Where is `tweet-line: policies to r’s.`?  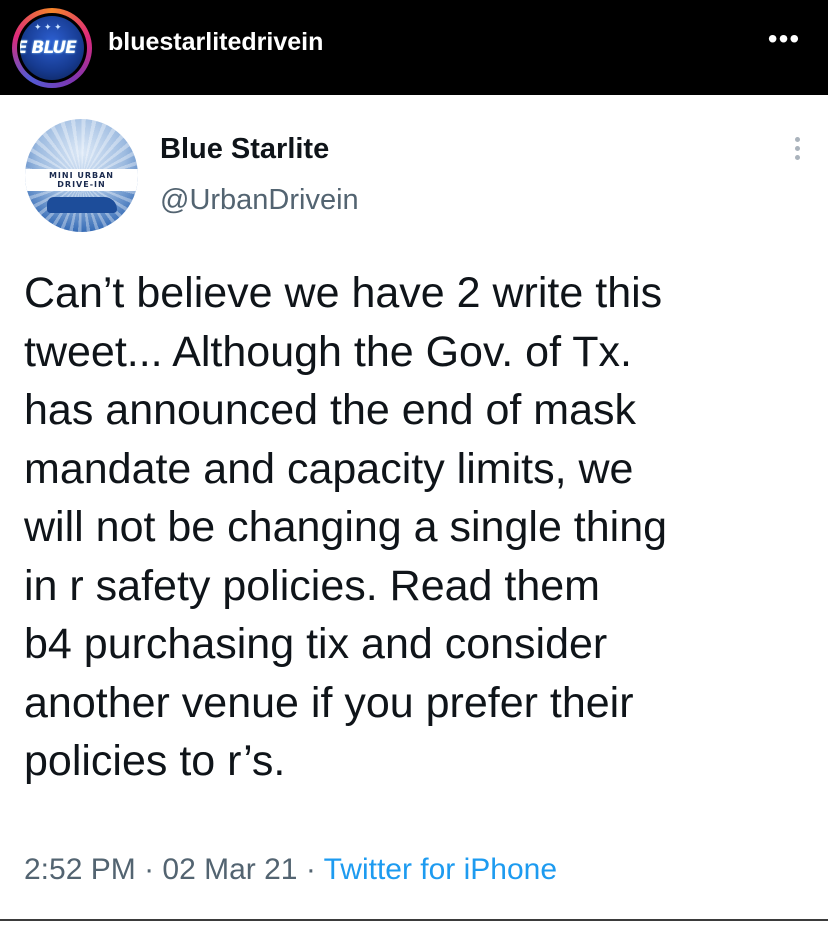
tweet-line: policies to r’s. is located at coordinates (155, 761).